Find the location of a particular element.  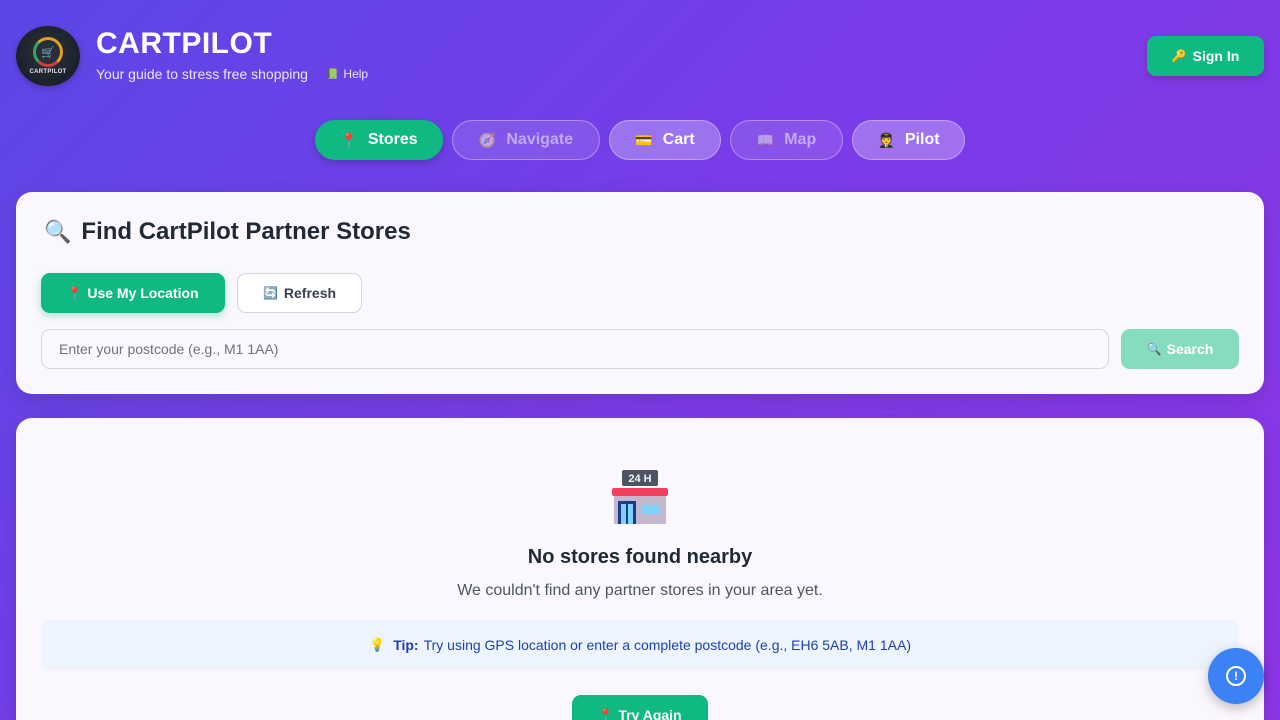

tab-label: Cart is located at coordinates (678, 139).